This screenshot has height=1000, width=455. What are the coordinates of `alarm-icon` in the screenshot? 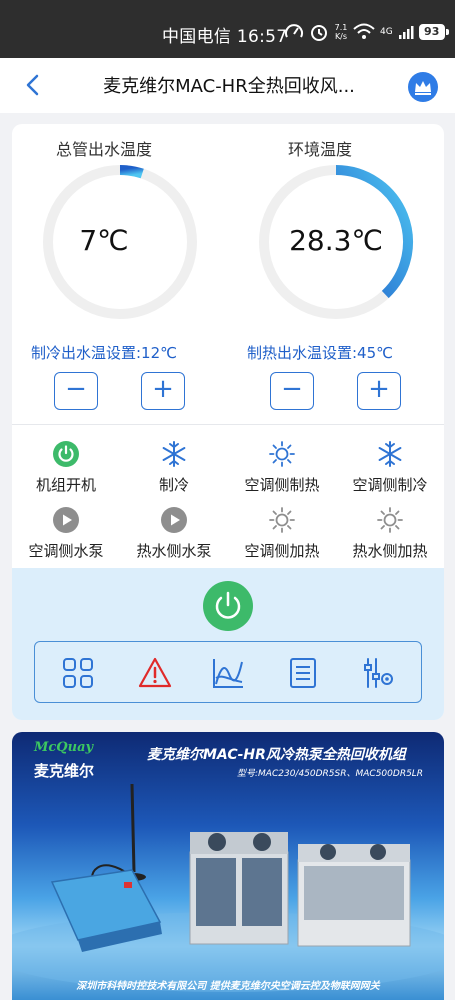 It's located at (155, 673).